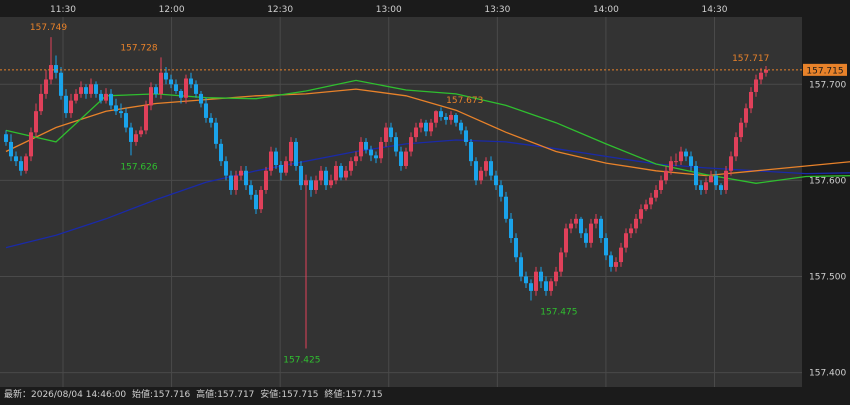 Image resolution: width=850 pixels, height=405 pixels. Describe the element at coordinates (389, 10) in the screenshot. I see `x-tick-label: 13:00` at that location.